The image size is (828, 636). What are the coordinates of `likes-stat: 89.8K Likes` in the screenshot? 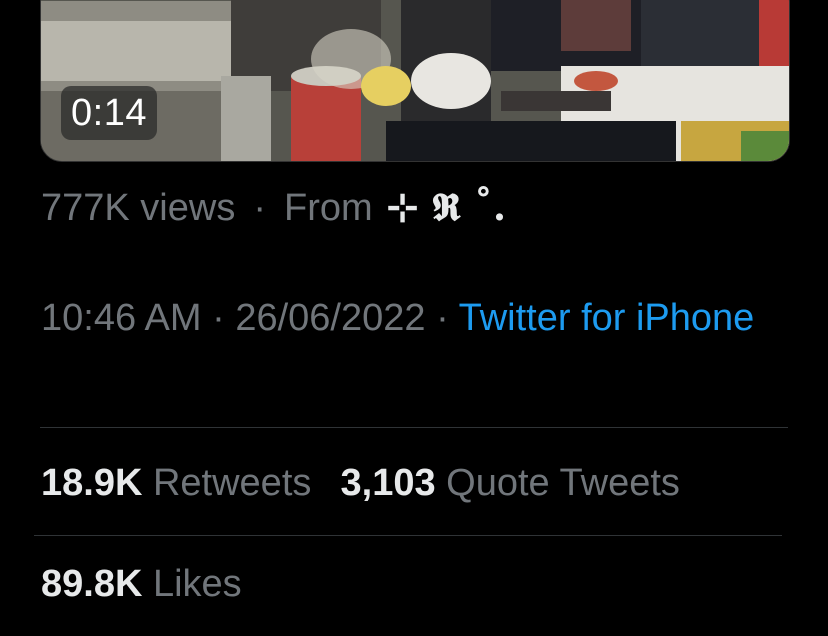 It's located at (141, 584).